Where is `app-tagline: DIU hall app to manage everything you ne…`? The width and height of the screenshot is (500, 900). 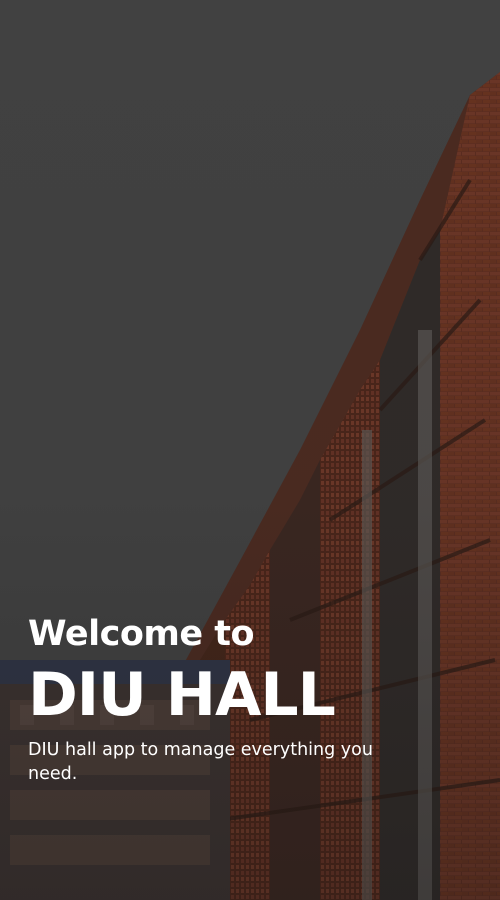
app-tagline: DIU hall app to manage everything you ne… is located at coordinates (200, 762).